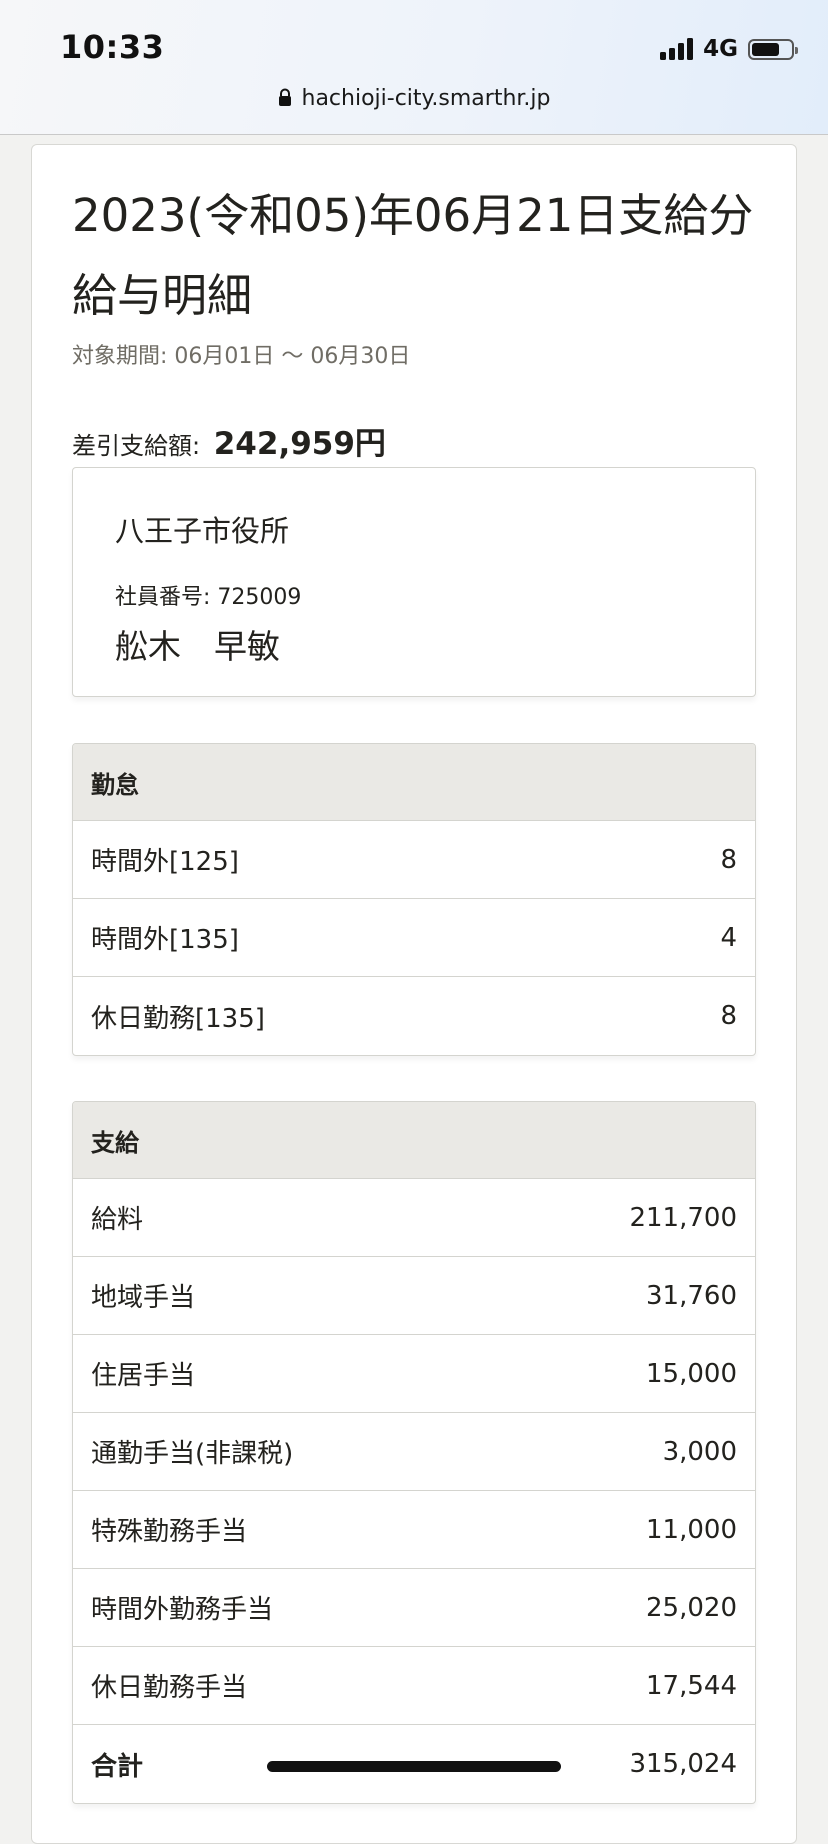  I want to click on attendance-table: 勤怠 時間外[125] 8 時間外[135] 4 休日勤務[135] 8, so click(414, 899).